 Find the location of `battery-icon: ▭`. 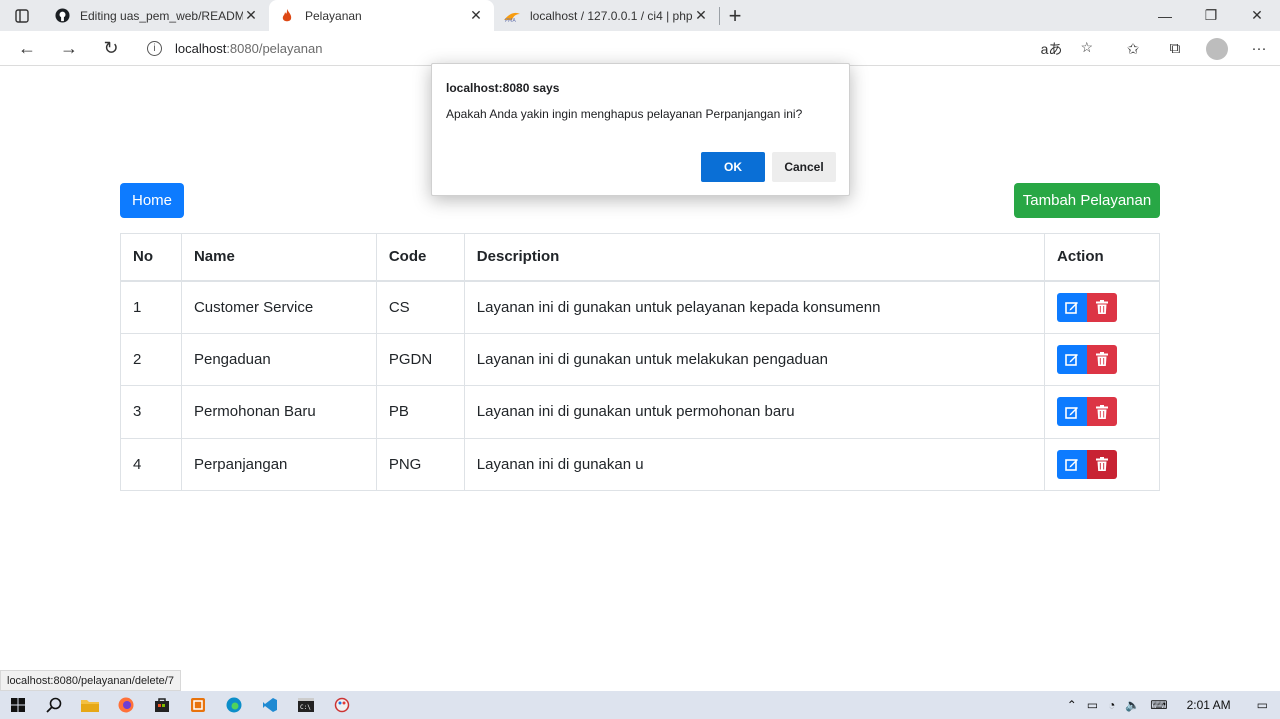

battery-icon: ▭ is located at coordinates (1092, 705).